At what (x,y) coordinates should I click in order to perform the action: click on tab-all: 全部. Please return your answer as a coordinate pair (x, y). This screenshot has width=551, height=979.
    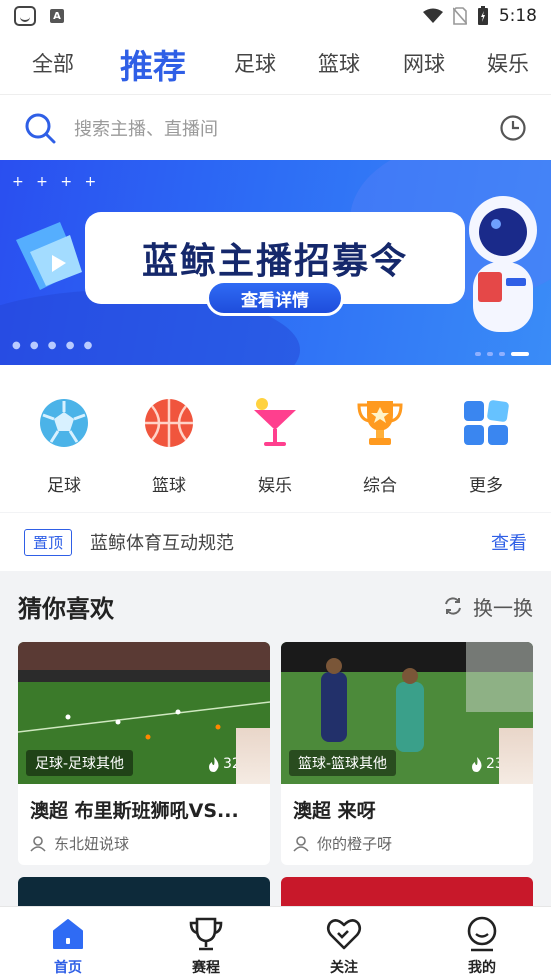
    Looking at the image, I should click on (53, 63).